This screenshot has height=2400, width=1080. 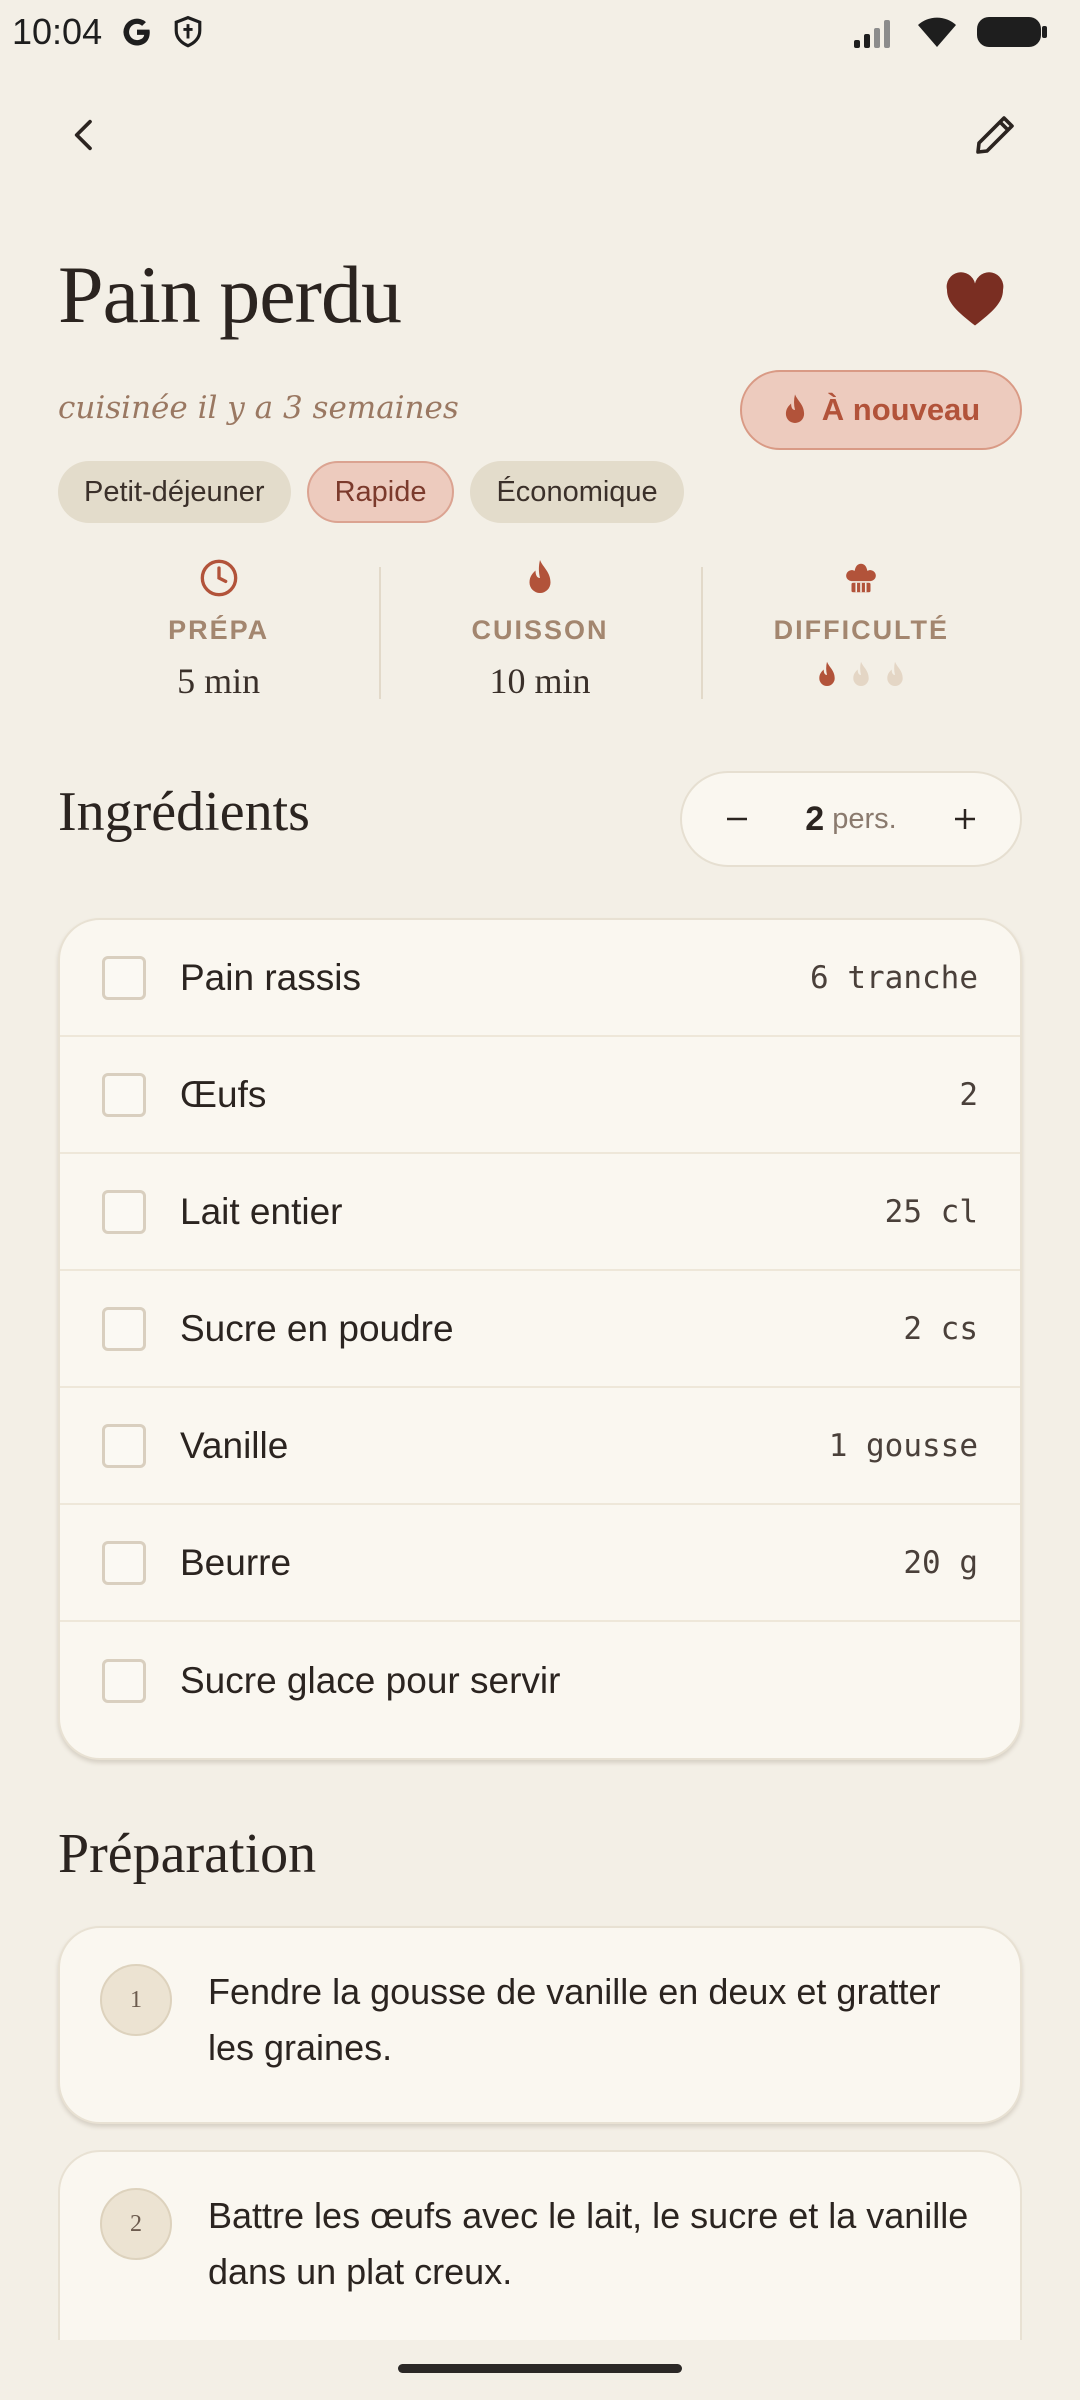 What do you see at coordinates (872, 34) in the screenshot?
I see `signal-icon` at bounding box center [872, 34].